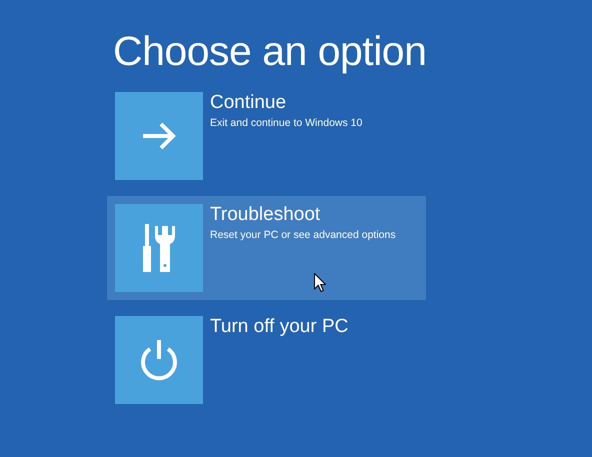 This screenshot has width=592, height=457. What do you see at coordinates (159, 360) in the screenshot?
I see `power-icon` at bounding box center [159, 360].